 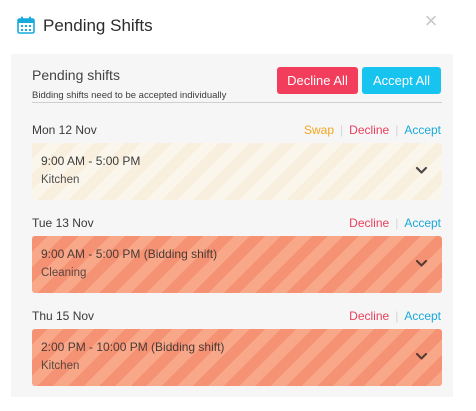 I want to click on divider, so click(x=237, y=102).